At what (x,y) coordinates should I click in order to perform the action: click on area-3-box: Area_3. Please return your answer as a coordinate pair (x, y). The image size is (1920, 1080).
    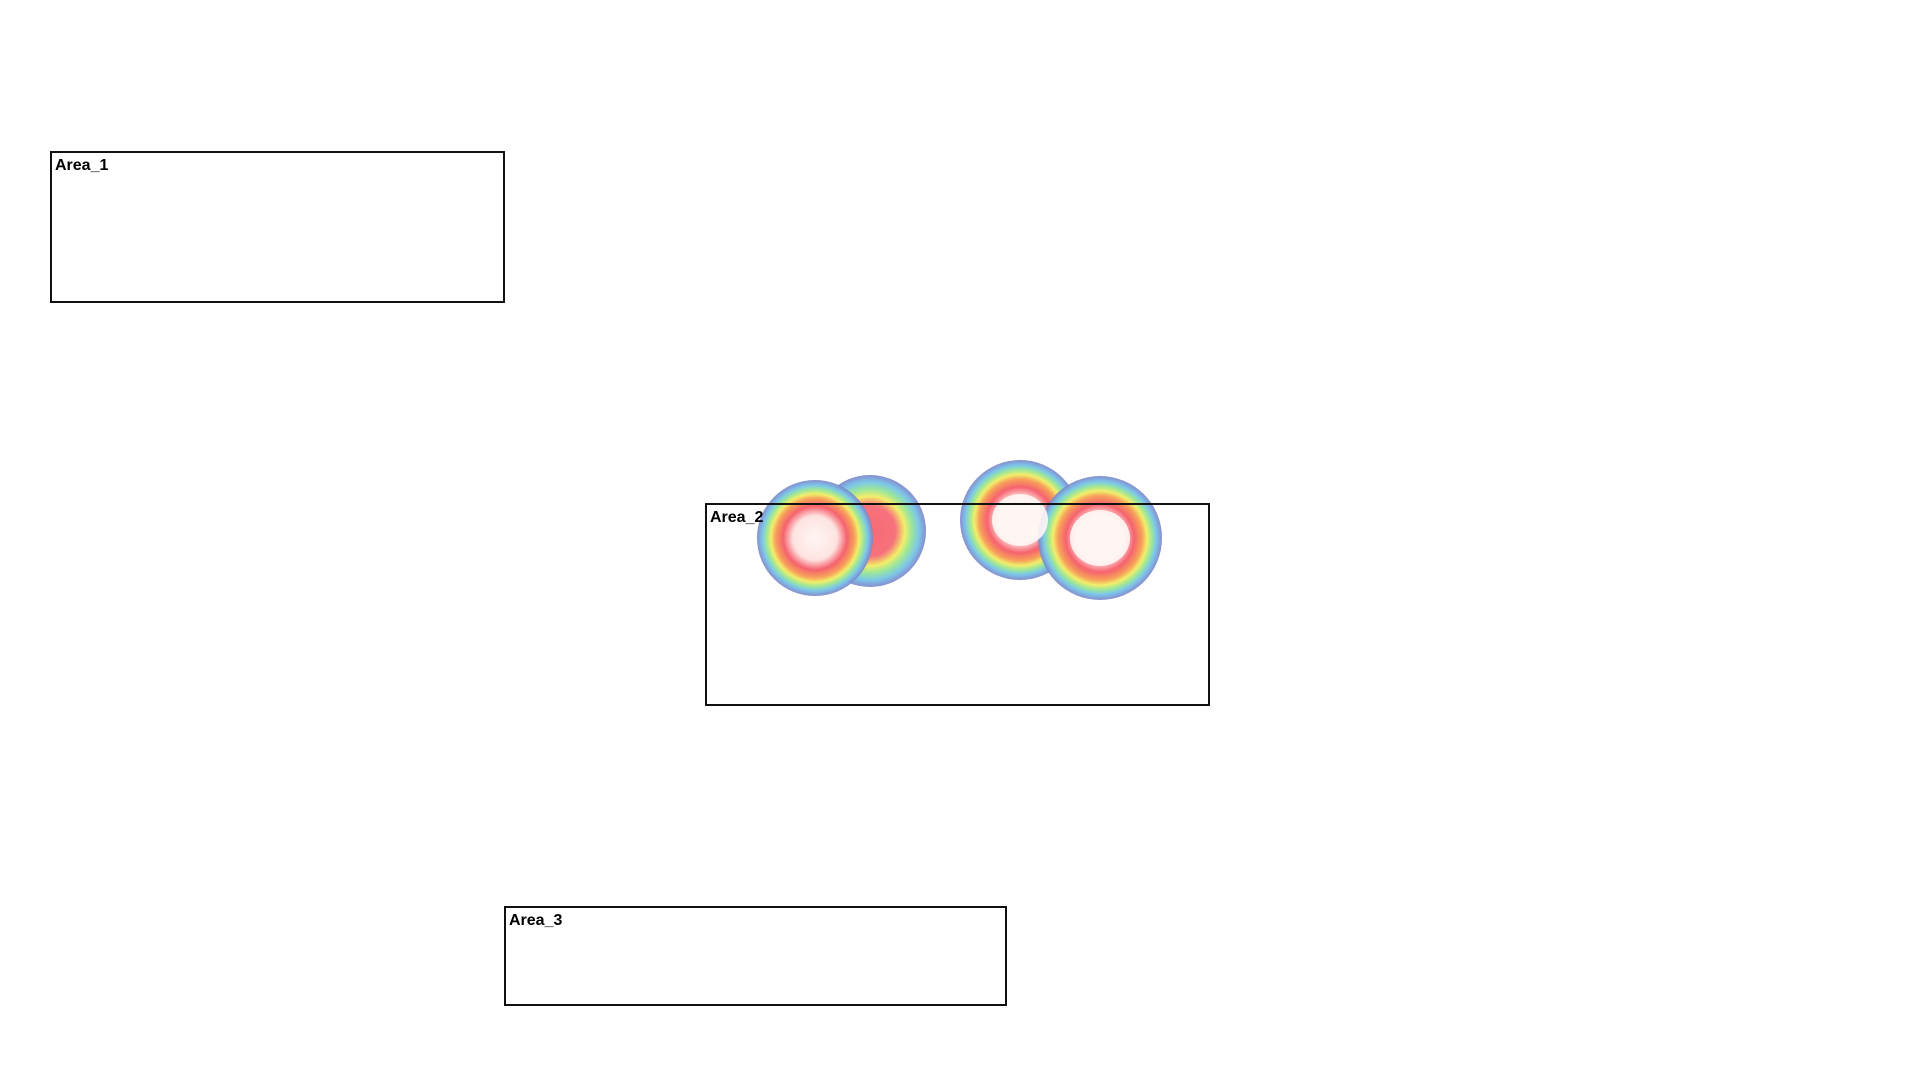
    Looking at the image, I should click on (755, 956).